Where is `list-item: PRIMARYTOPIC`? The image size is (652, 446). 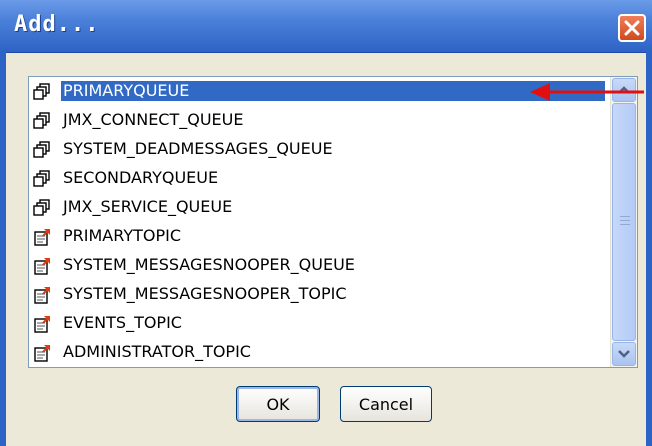
list-item: PRIMARYTOPIC is located at coordinates (319, 236).